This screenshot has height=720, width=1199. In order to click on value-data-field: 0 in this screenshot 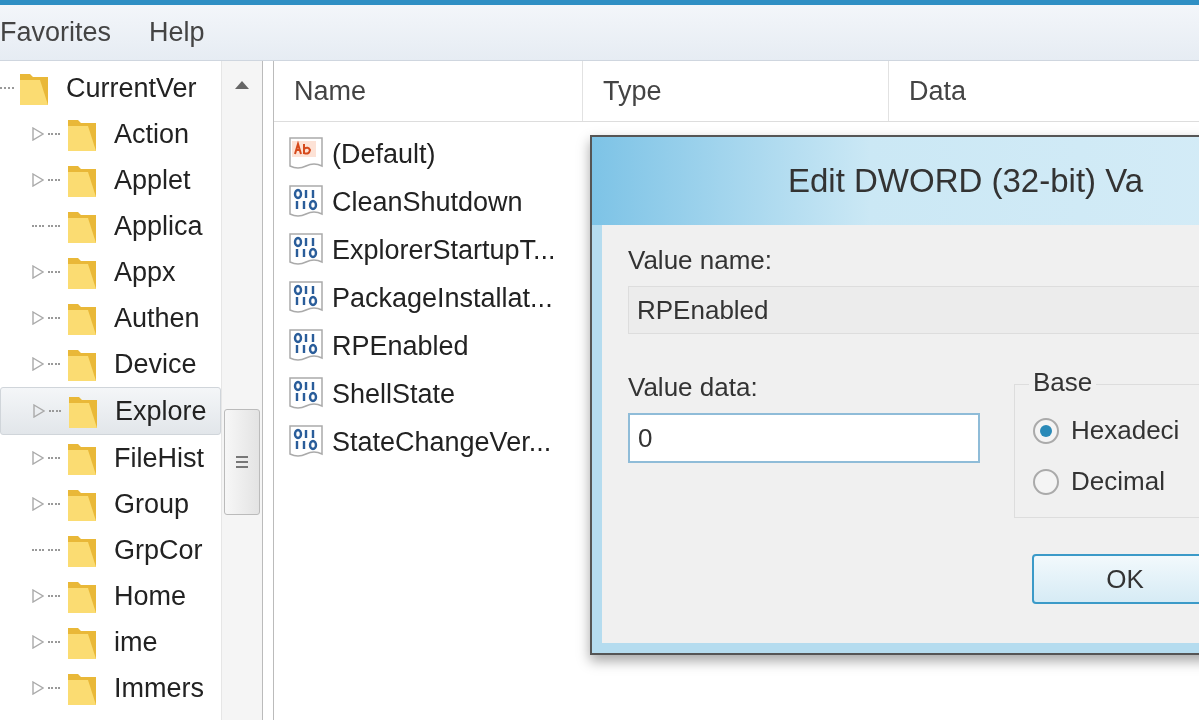, I will do `click(804, 438)`.